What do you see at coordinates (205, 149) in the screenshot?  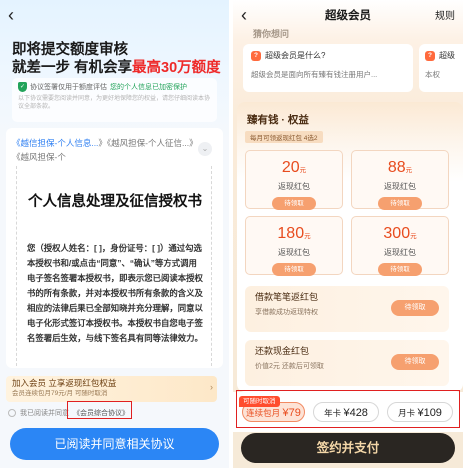 I see `chevron-down-icon: ⌄` at bounding box center [205, 149].